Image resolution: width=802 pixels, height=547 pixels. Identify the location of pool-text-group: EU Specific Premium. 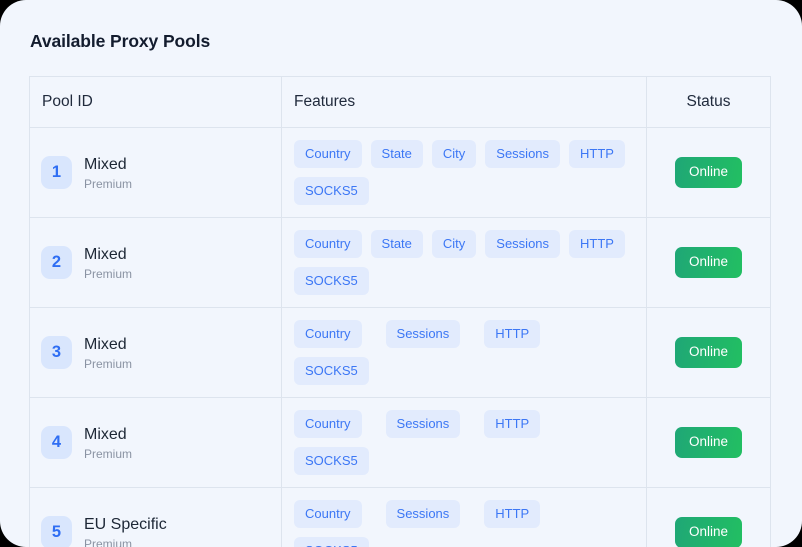
(125, 531).